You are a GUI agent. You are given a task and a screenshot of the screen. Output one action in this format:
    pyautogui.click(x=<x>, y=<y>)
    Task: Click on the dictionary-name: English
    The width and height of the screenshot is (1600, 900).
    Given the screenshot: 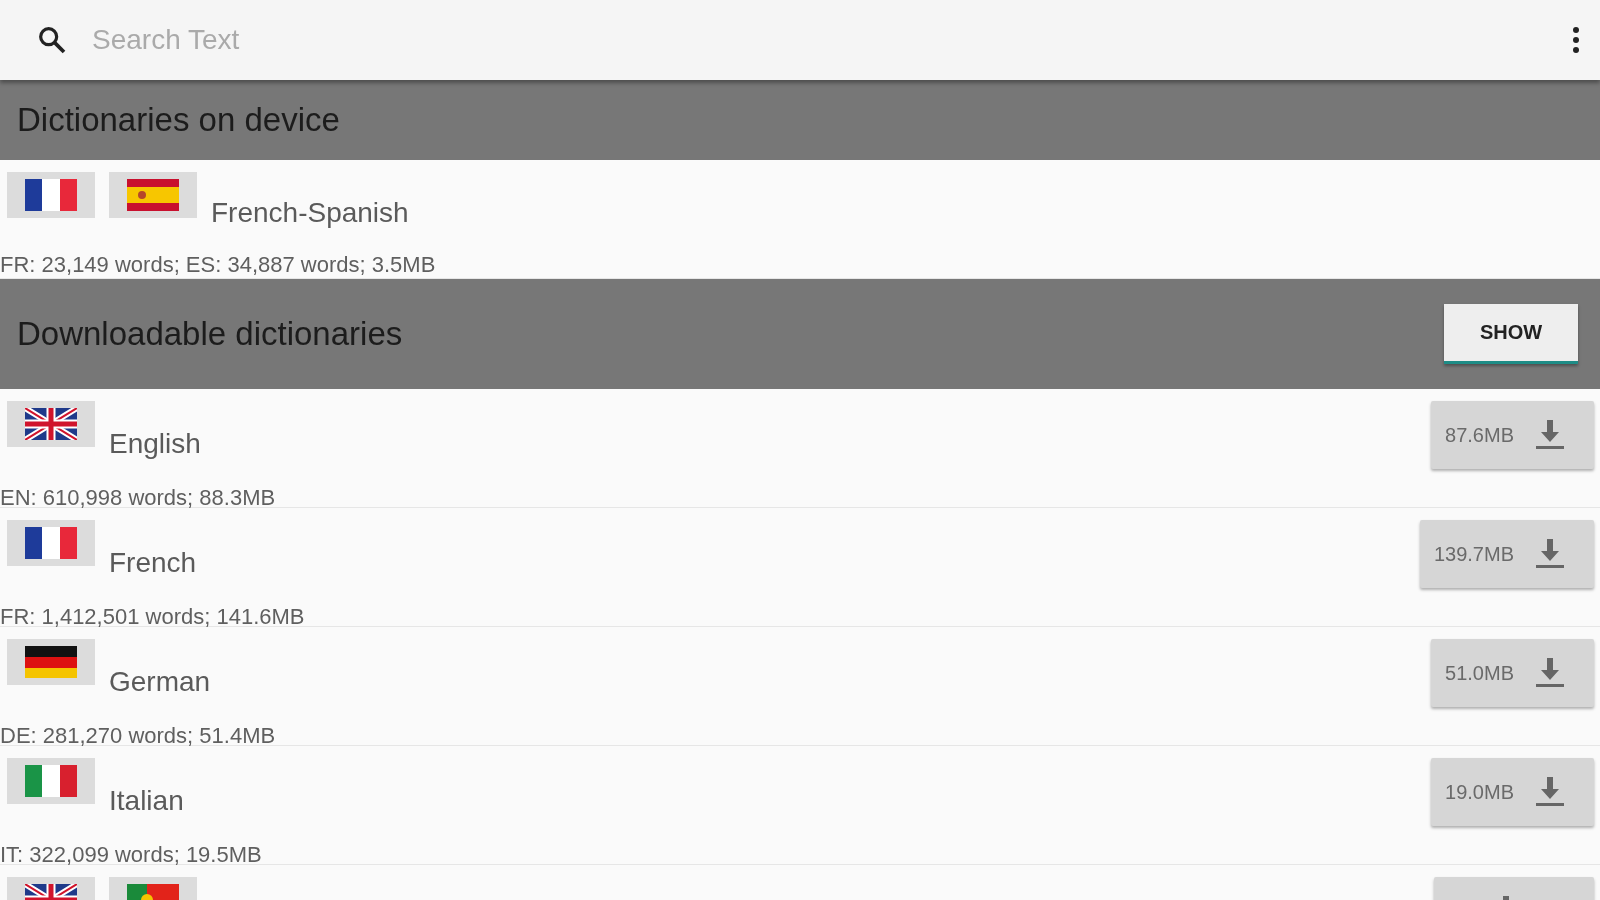 What is the action you would take?
    pyautogui.click(x=155, y=444)
    